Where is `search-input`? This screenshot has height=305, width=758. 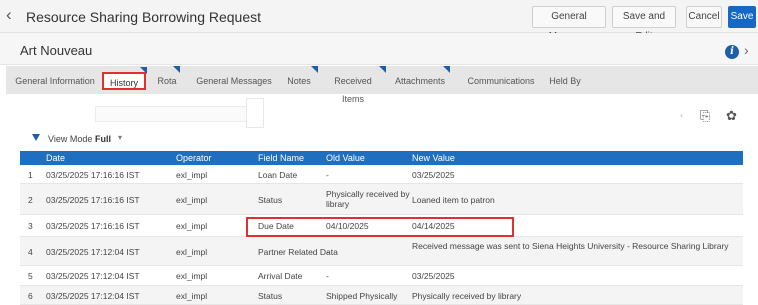 search-input is located at coordinates (175, 114).